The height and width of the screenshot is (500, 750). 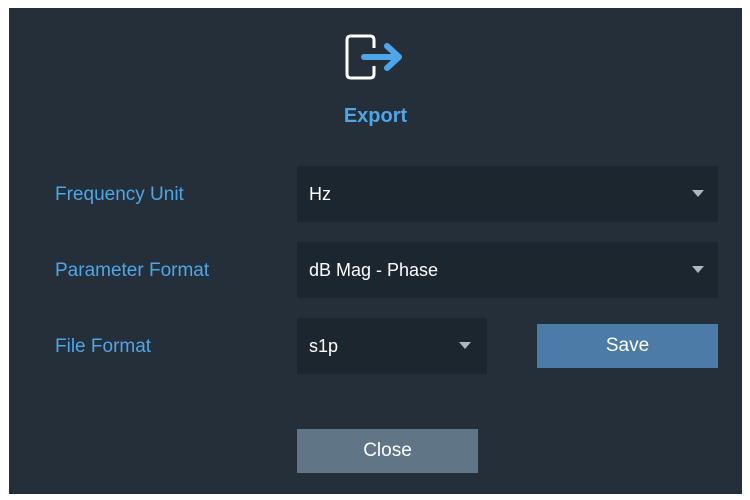 What do you see at coordinates (320, 194) in the screenshot?
I see `frequency-unit-value: Hz` at bounding box center [320, 194].